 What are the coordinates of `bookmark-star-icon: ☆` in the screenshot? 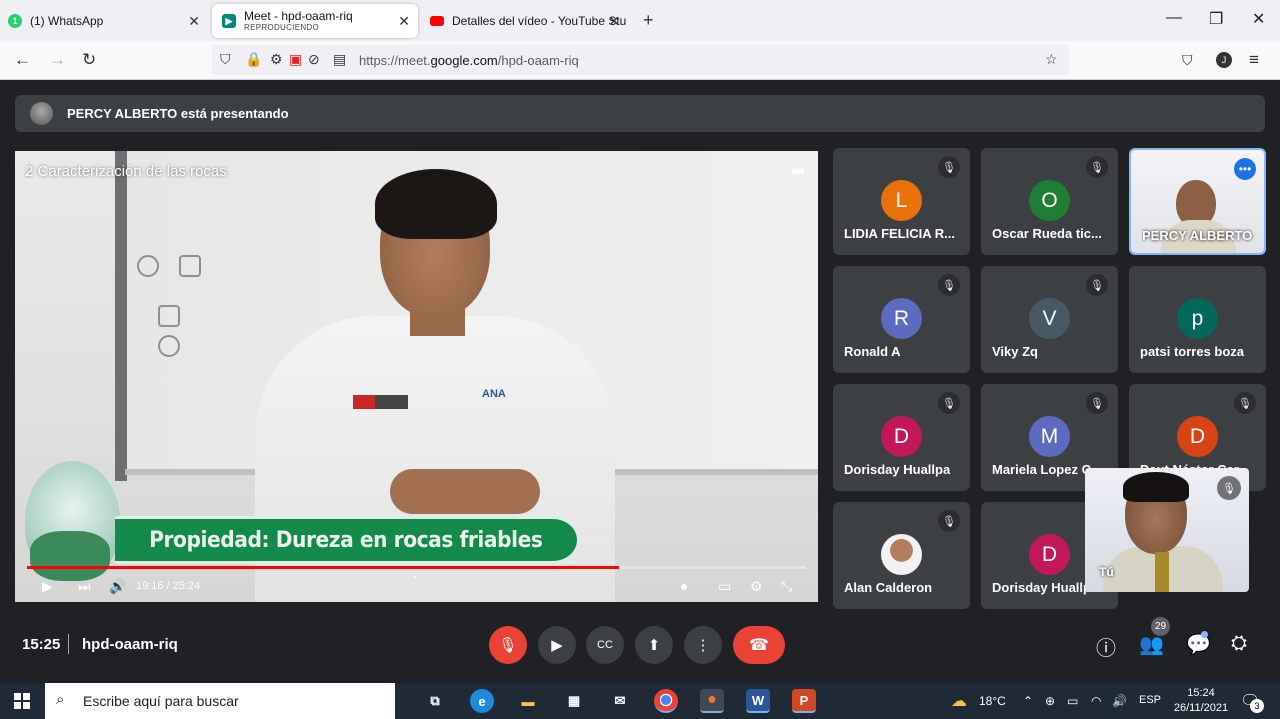 It's located at (1051, 59).